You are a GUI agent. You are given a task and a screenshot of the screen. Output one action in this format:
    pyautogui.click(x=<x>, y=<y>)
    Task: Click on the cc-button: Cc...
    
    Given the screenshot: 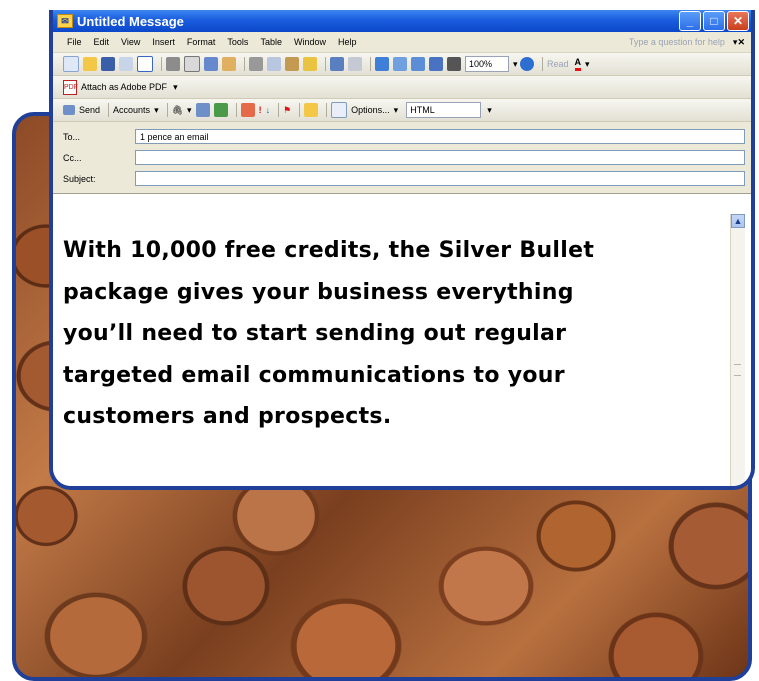 What is the action you would take?
    pyautogui.click(x=99, y=158)
    